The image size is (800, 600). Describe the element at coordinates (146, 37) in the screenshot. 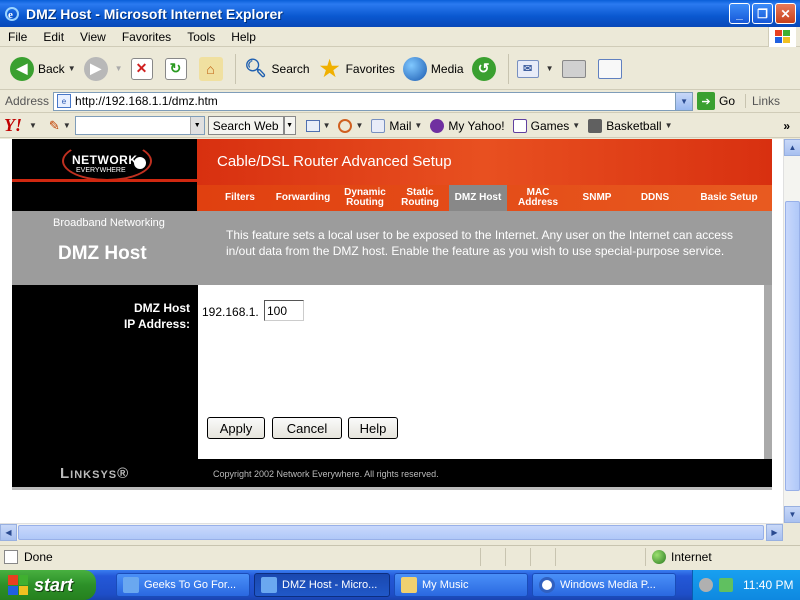

I see `menu-favorites: Favorites` at that location.